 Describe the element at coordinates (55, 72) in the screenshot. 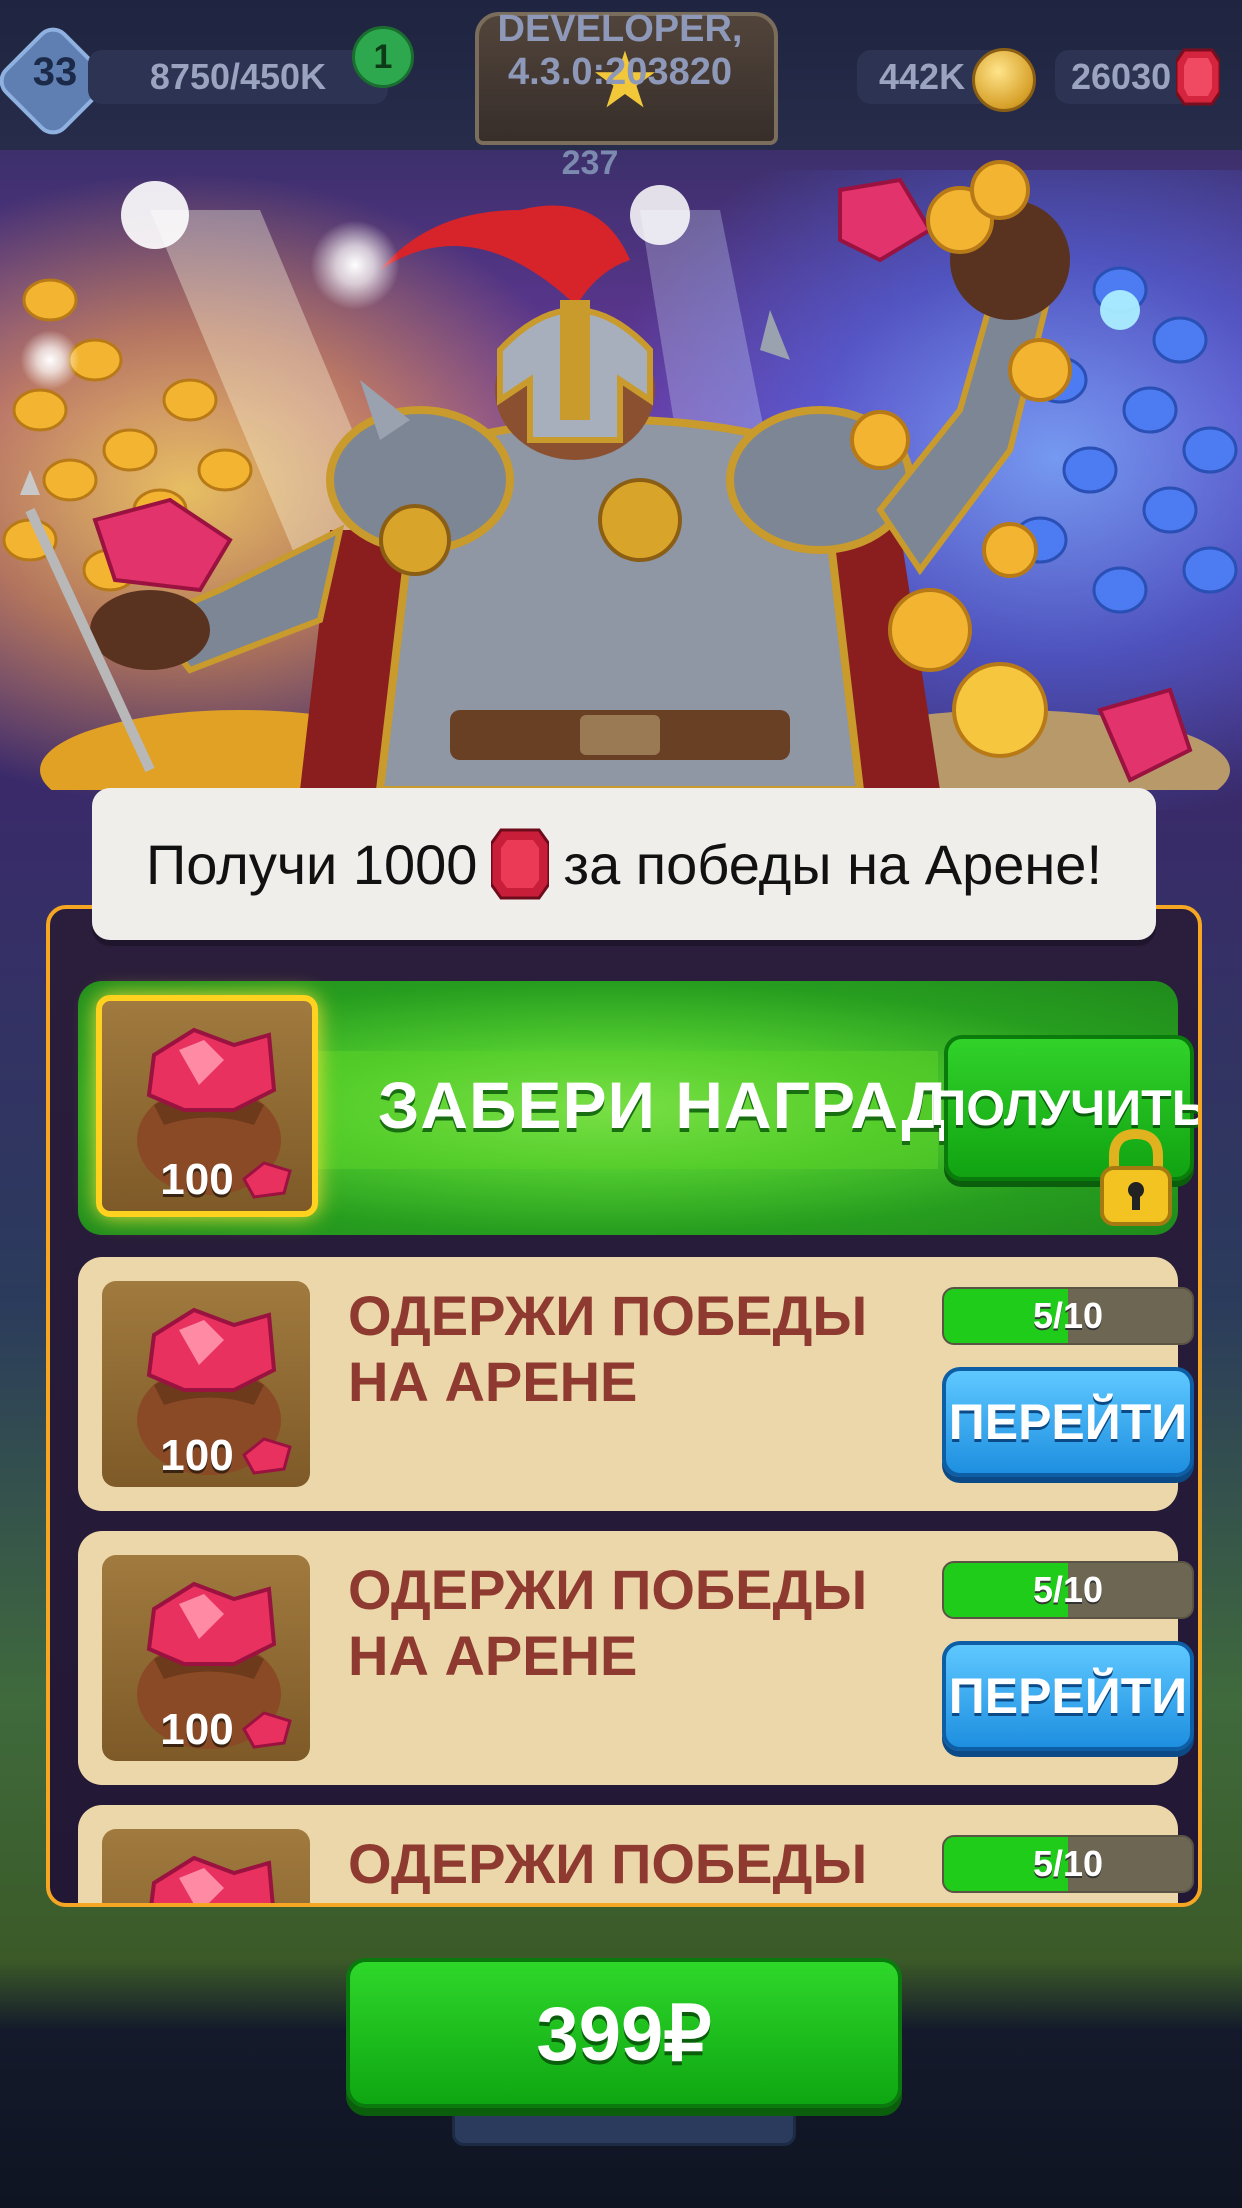

I see `level-number: 33` at that location.